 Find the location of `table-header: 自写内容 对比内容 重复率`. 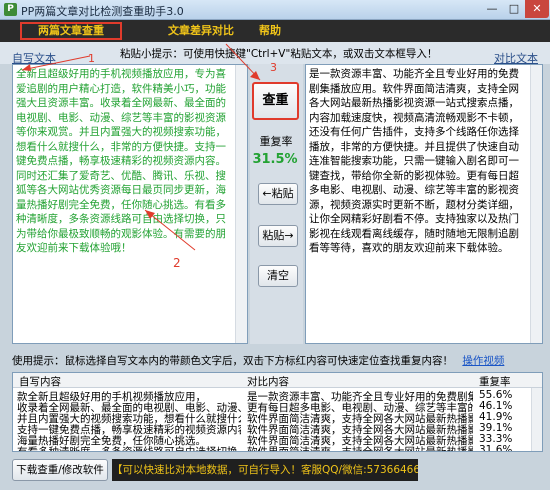

table-header: 自写内容 对比内容 重复率 is located at coordinates (277, 380).